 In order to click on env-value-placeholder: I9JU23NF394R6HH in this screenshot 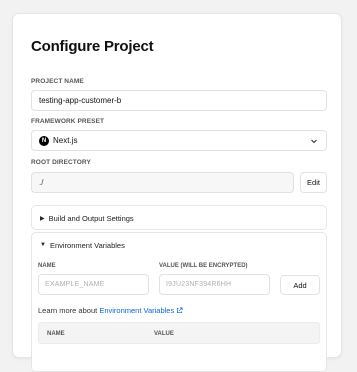, I will do `click(199, 284)`.